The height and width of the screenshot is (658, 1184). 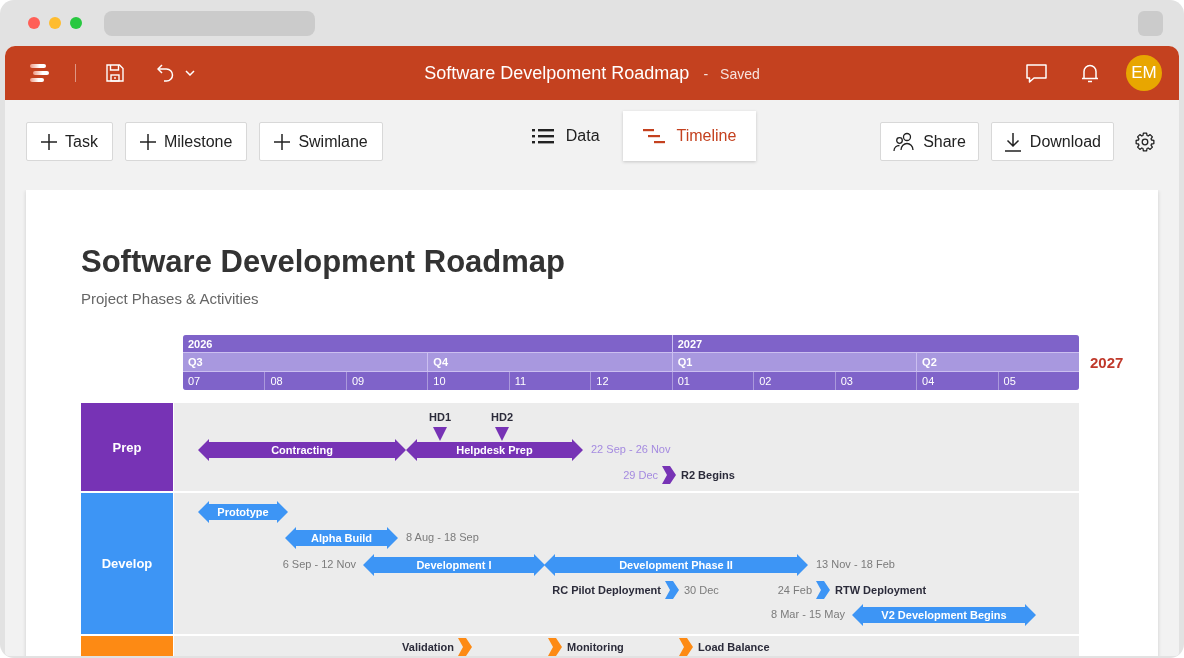 What do you see at coordinates (631, 381) in the screenshot?
I see `timeline-month: 12` at bounding box center [631, 381].